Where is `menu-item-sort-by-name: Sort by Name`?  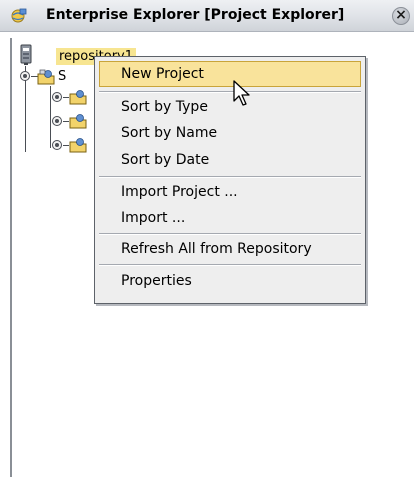 menu-item-sort-by-name: Sort by Name is located at coordinates (230, 133).